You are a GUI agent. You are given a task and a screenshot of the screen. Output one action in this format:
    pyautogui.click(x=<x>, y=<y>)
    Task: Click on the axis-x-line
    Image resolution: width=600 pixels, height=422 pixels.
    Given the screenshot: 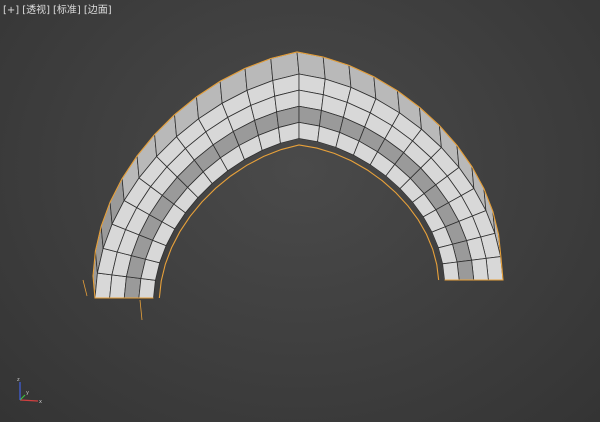 What is the action you would take?
    pyautogui.click(x=29, y=400)
    